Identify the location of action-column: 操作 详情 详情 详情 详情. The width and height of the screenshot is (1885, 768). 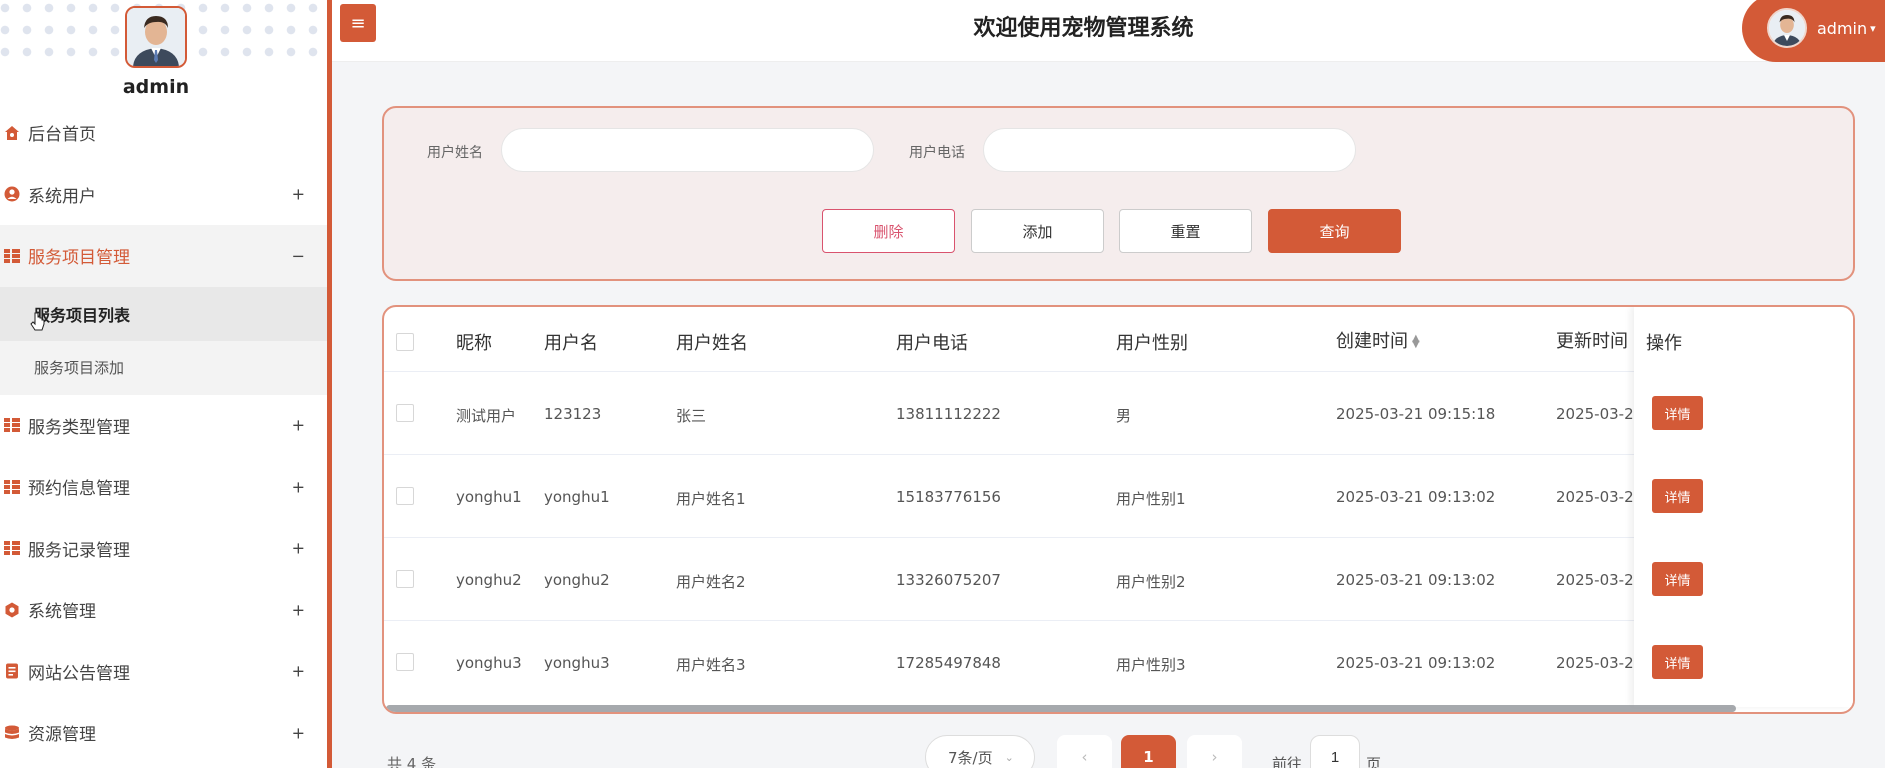
(1743, 507).